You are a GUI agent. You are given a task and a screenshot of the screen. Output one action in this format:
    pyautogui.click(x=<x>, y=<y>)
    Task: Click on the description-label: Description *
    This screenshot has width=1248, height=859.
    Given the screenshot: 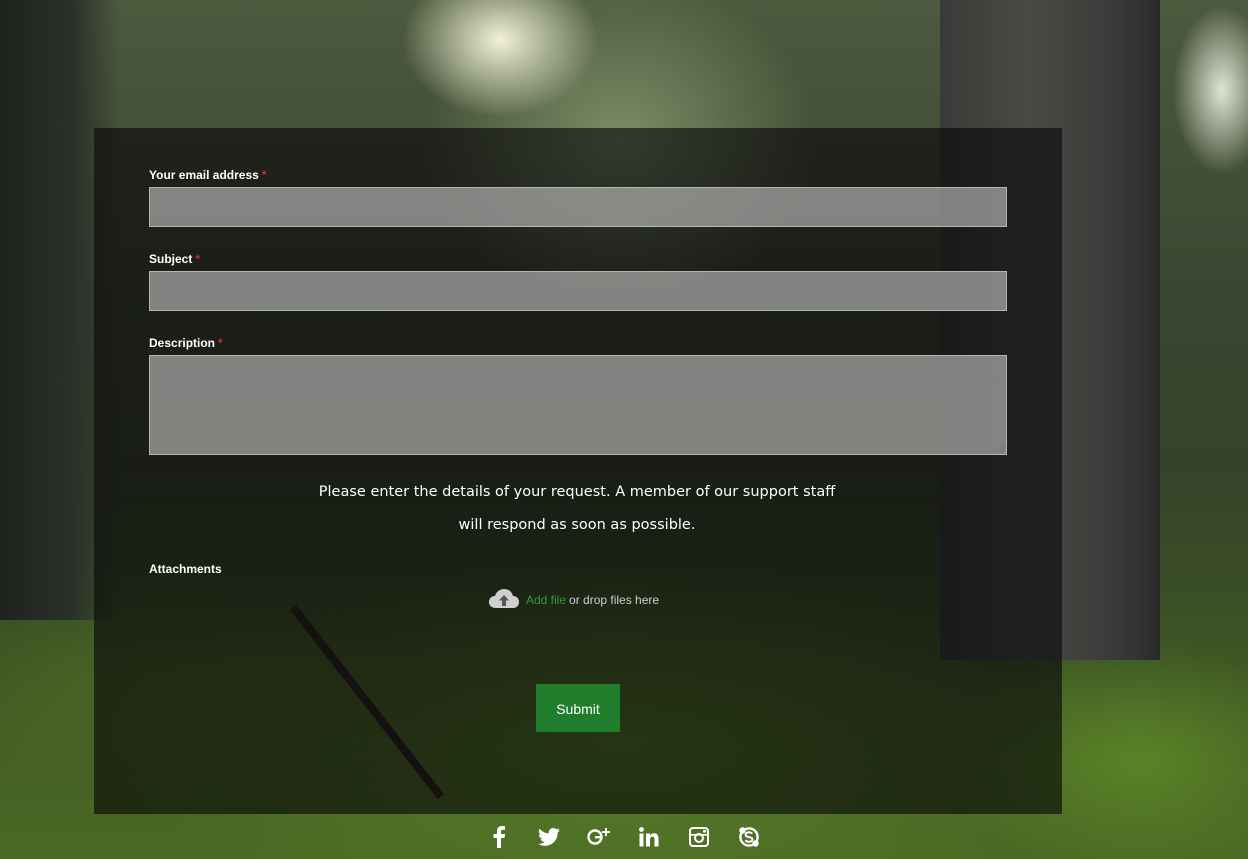 What is the action you would take?
    pyautogui.click(x=186, y=343)
    